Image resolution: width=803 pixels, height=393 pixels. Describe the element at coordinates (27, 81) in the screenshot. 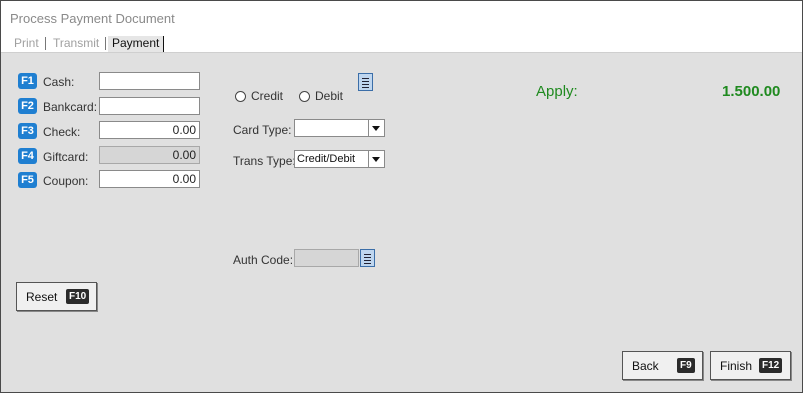

I see `f1-key-badge: F1` at that location.